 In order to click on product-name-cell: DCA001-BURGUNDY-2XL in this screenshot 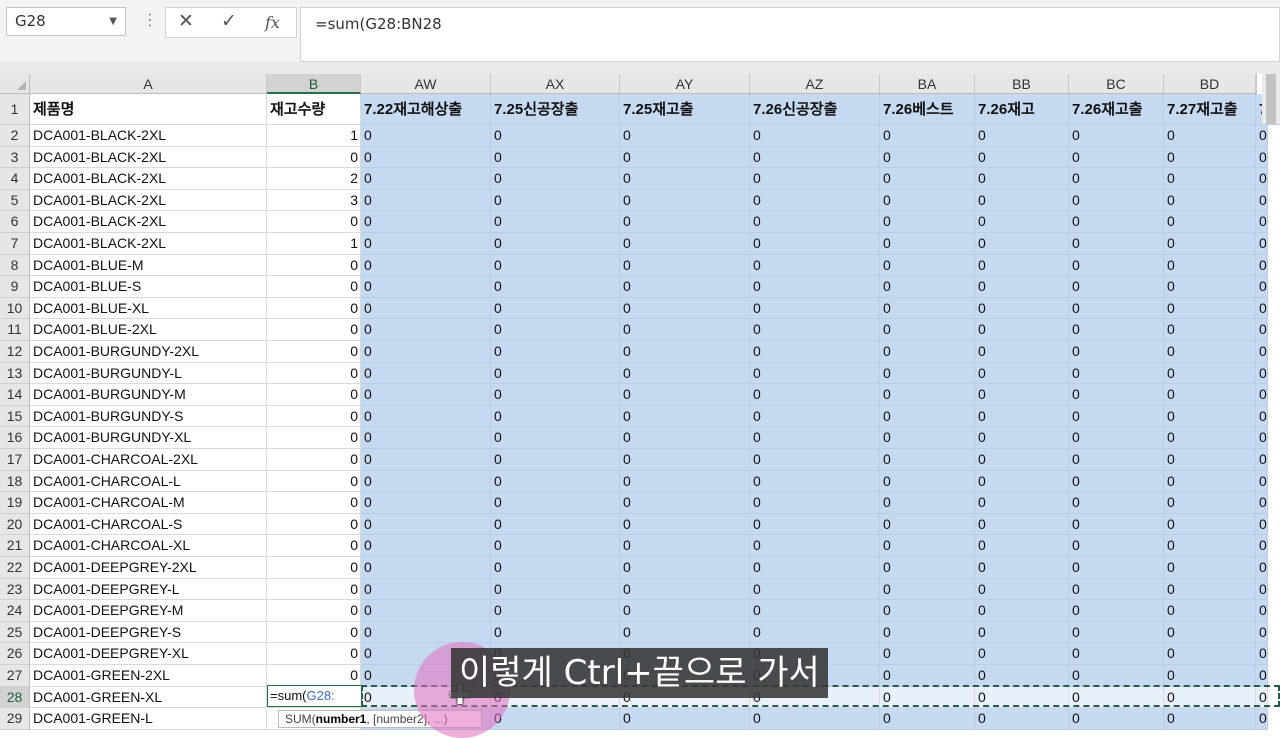, I will do `click(148, 352)`.